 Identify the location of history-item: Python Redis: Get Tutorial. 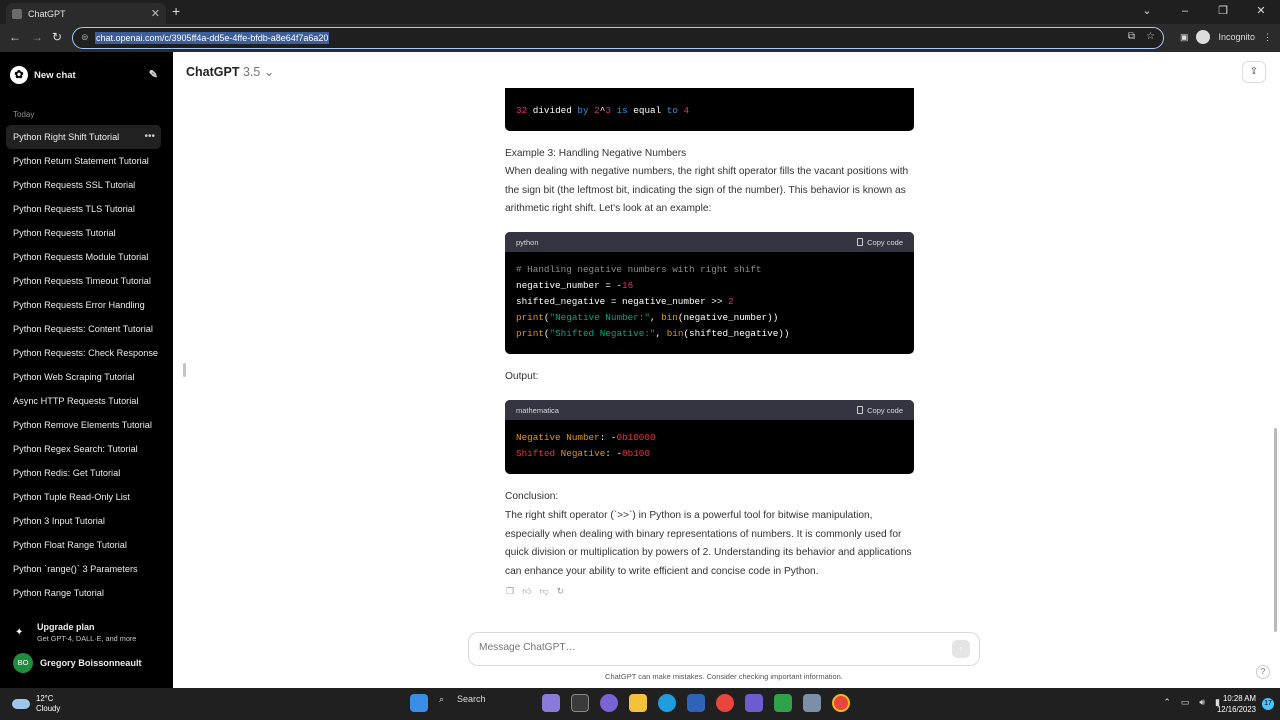
(83, 473).